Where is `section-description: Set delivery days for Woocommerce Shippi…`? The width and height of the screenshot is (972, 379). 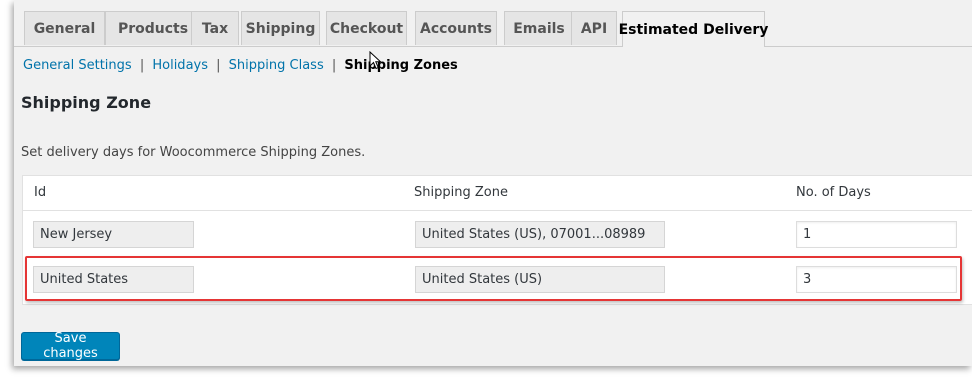
section-description: Set delivery days for Woocommerce Shippi… is located at coordinates (193, 152).